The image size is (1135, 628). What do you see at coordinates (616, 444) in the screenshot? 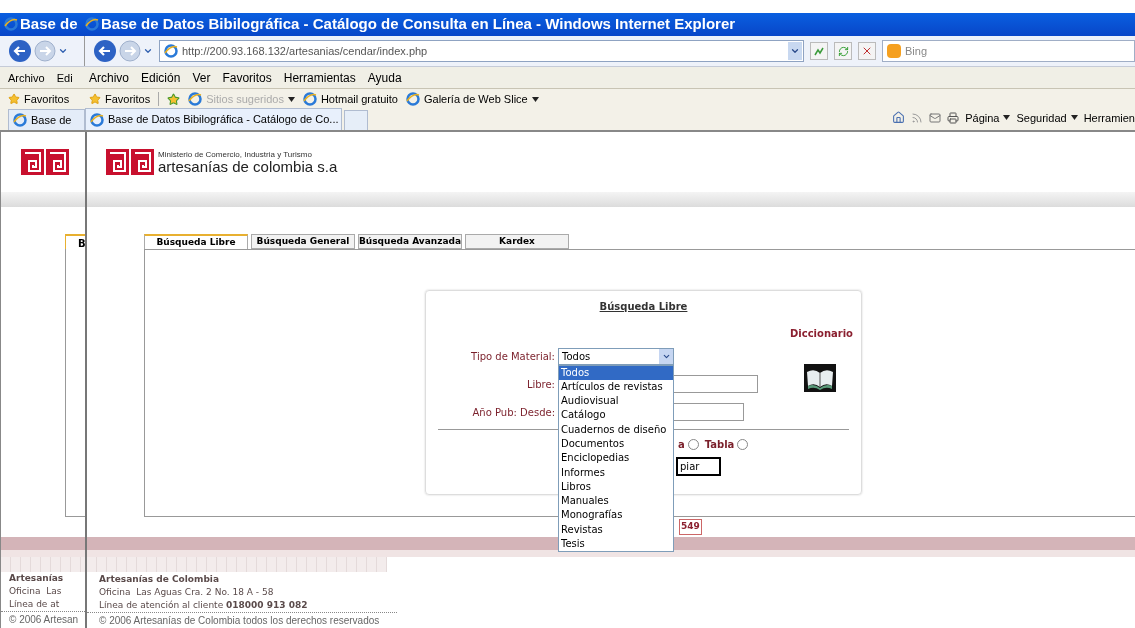
I see `dropdown-option: Documentos` at bounding box center [616, 444].